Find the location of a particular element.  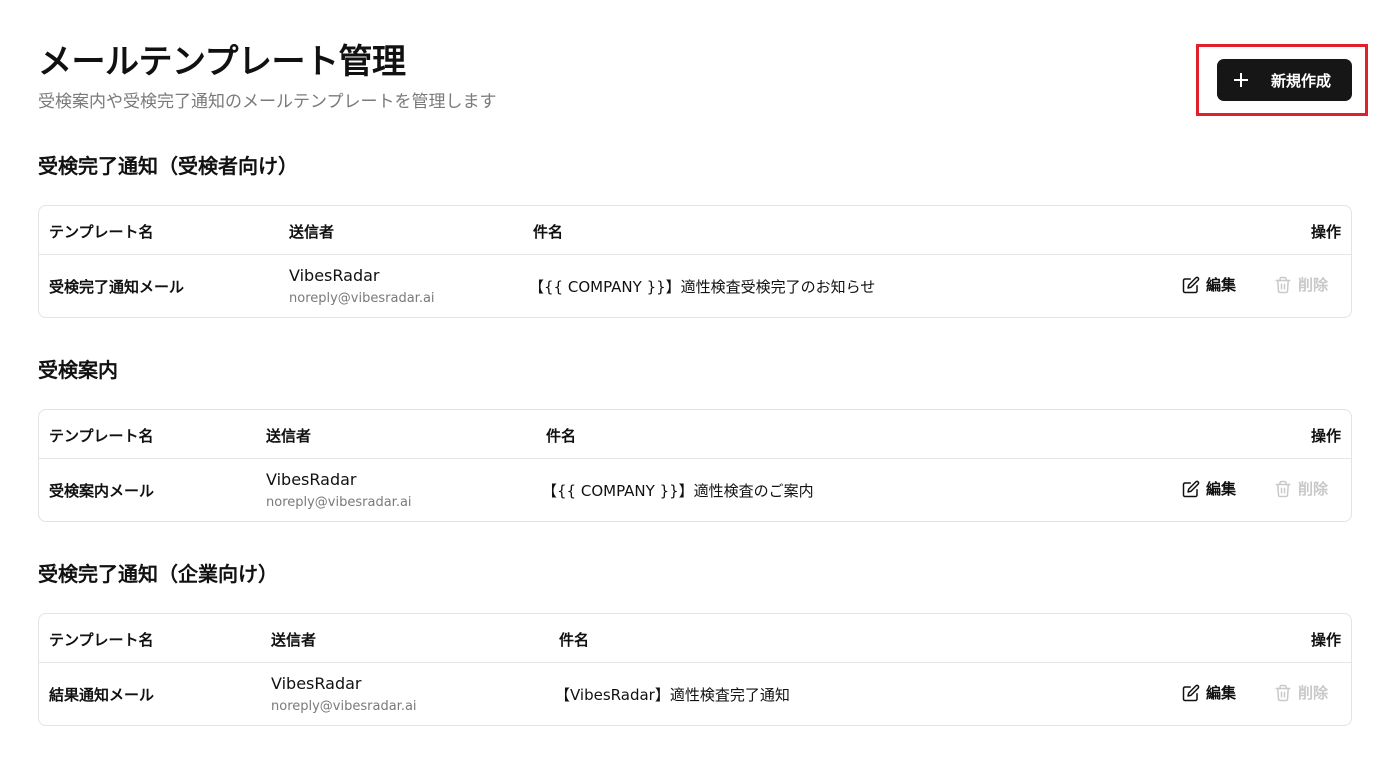

new-template-button: 新規作成 is located at coordinates (1284, 80).